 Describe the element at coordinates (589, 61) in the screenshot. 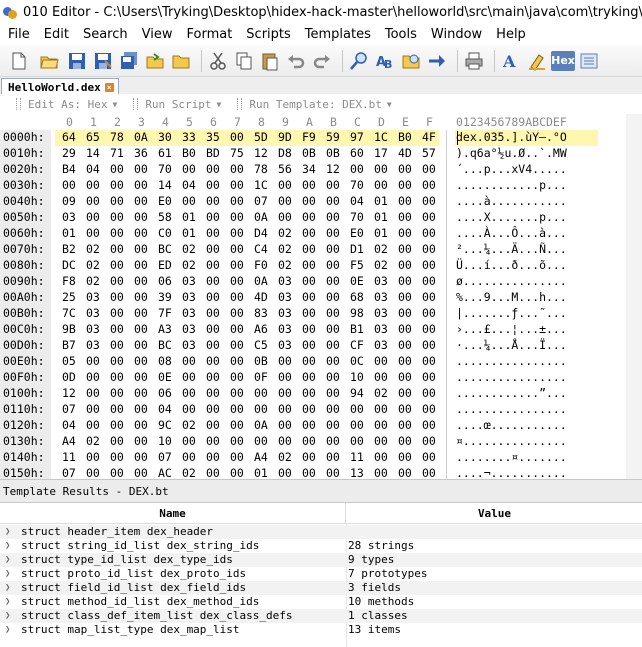

I see `hex-edit-icon` at that location.